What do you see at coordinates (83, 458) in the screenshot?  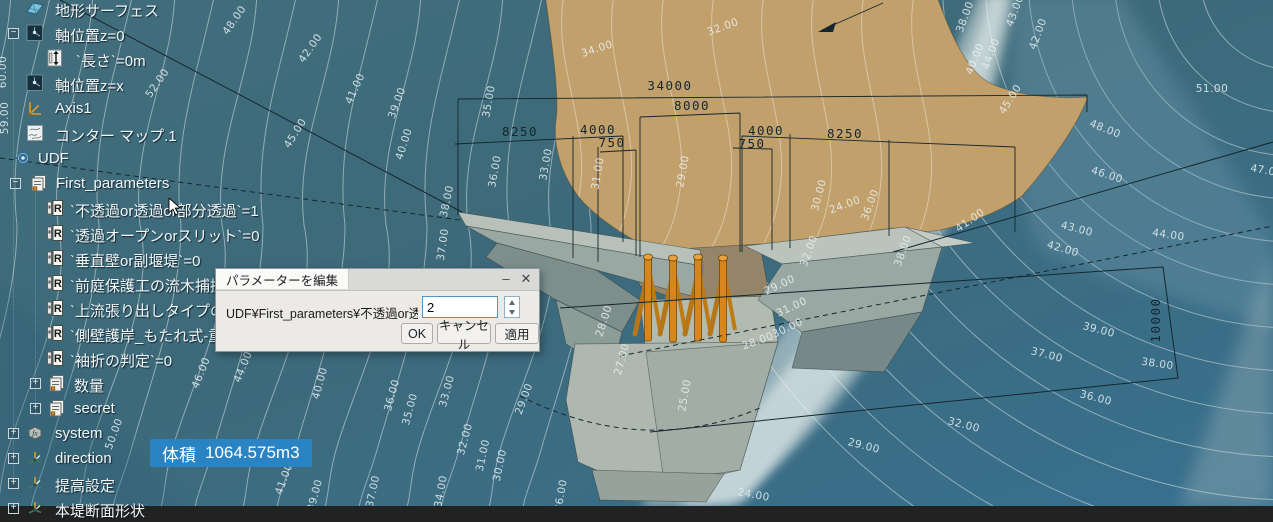 I see `tree-item-label: direction` at bounding box center [83, 458].